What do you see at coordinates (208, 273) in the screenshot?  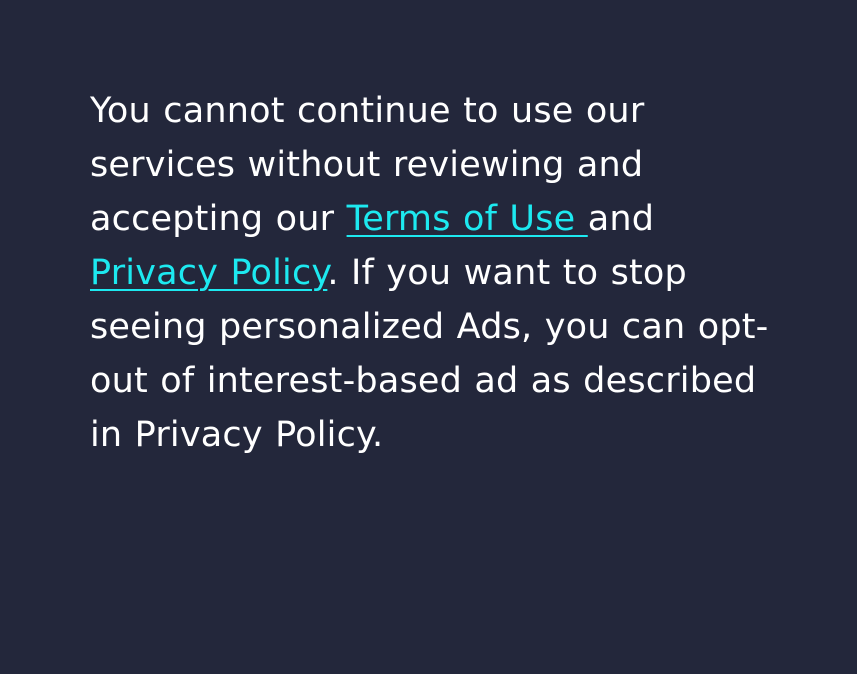 I see `privacy-policy-link: Privacy Policy` at bounding box center [208, 273].